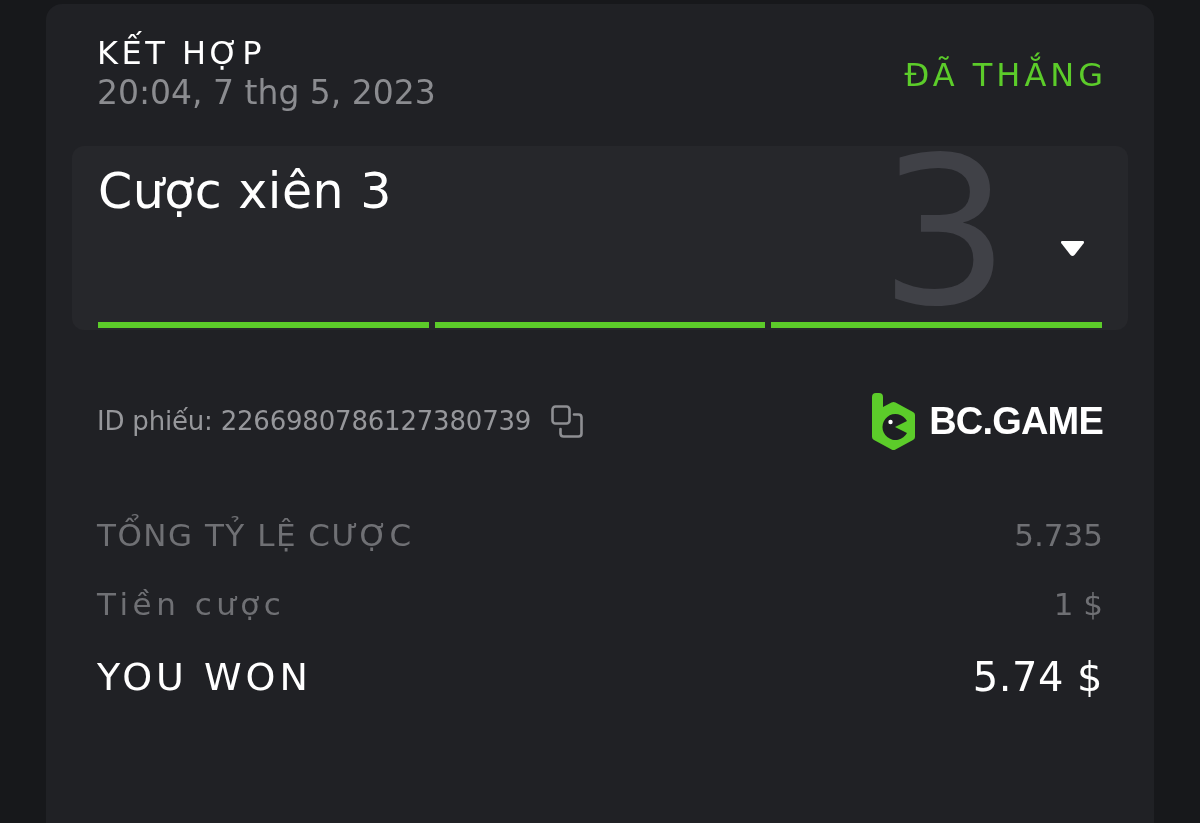 The width and height of the screenshot is (1200, 823). I want to click on parlay-title: Cược xiên 3, so click(245, 192).